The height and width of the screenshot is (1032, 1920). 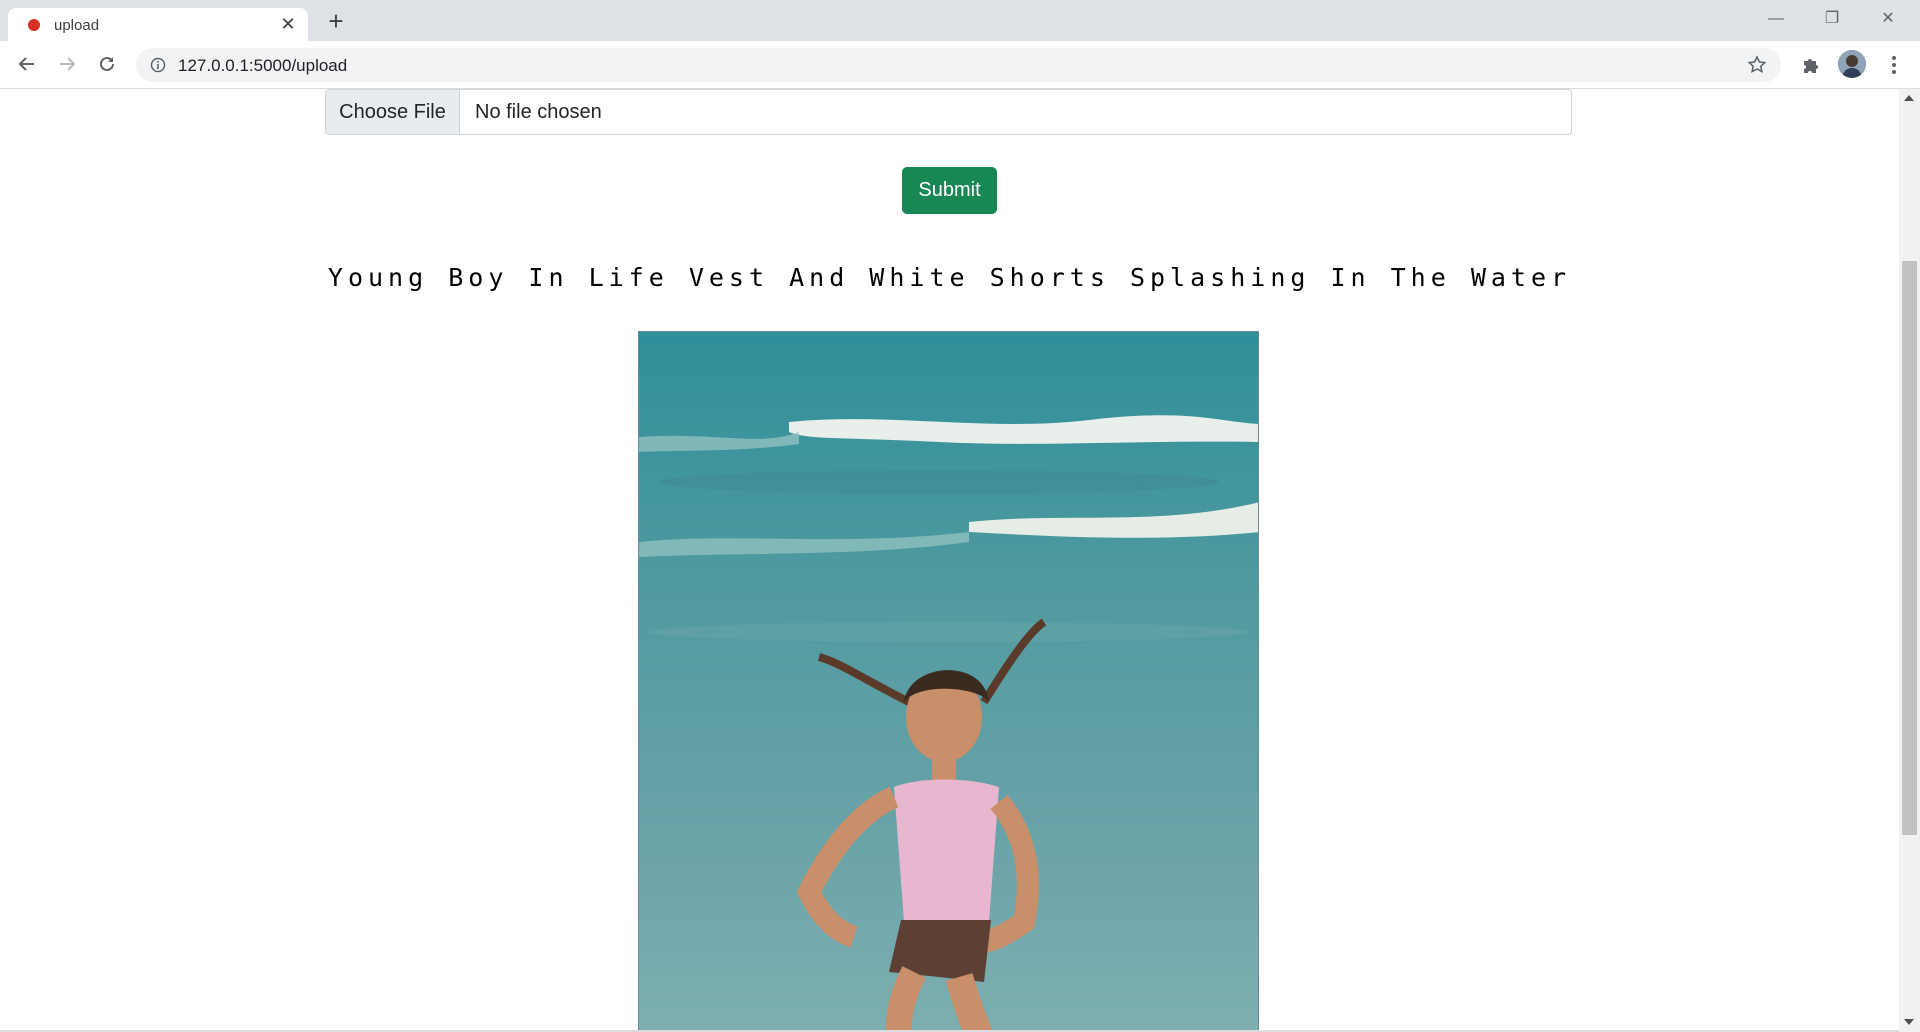 I want to click on reload-icon, so click(x=107, y=63).